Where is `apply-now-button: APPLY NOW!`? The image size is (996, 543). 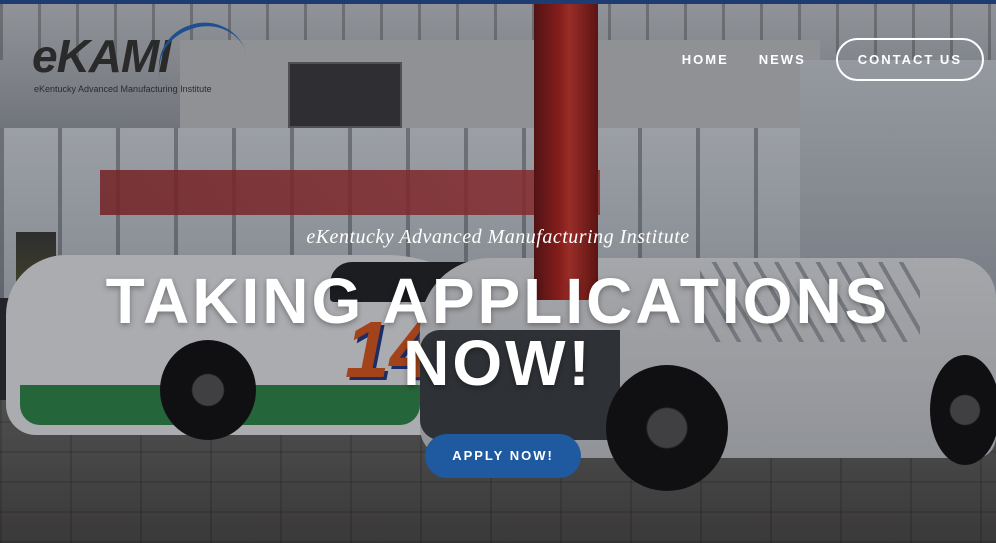 apply-now-button: APPLY NOW! is located at coordinates (503, 456).